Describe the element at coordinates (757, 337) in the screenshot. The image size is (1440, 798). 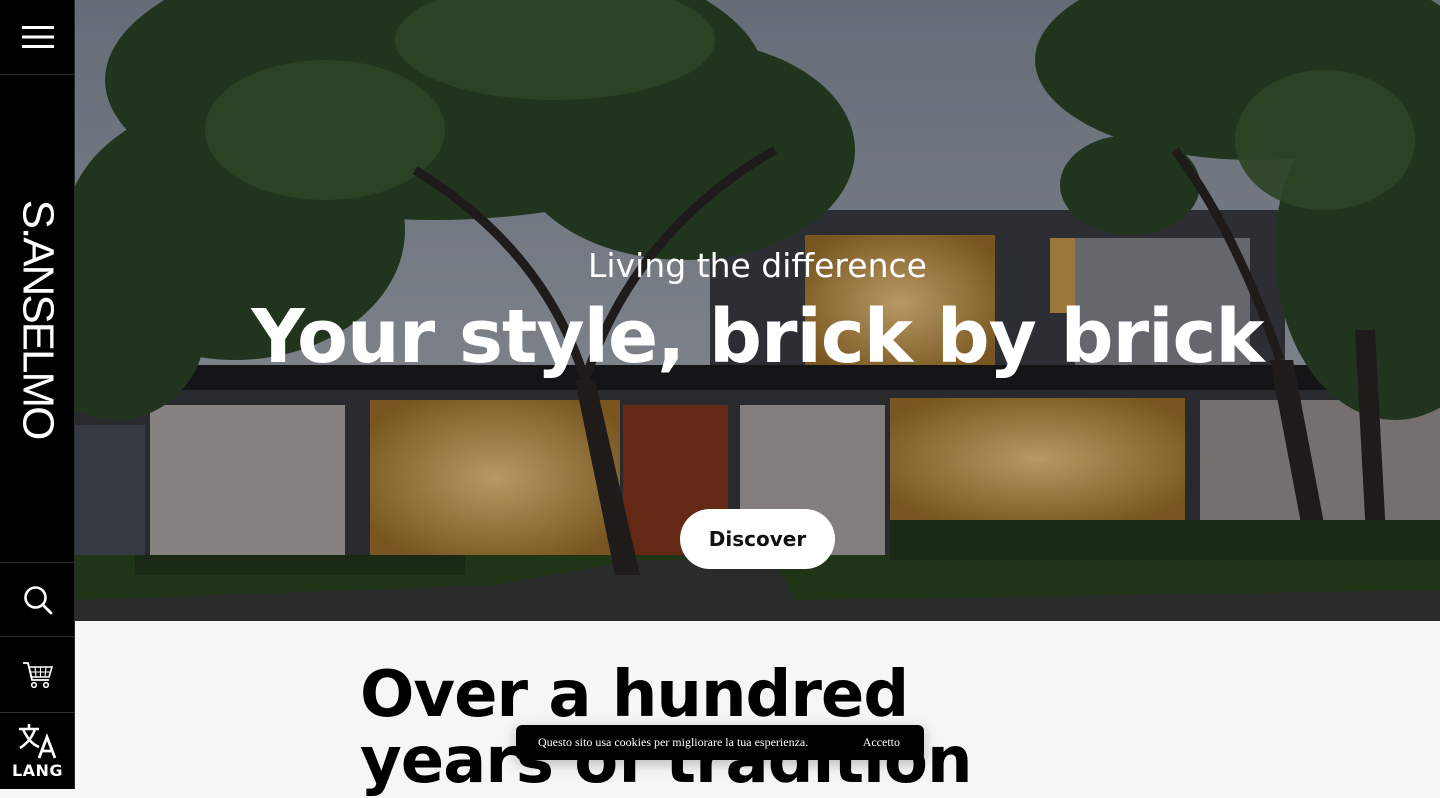
I see `hero-title: Your style, brick by brick` at that location.